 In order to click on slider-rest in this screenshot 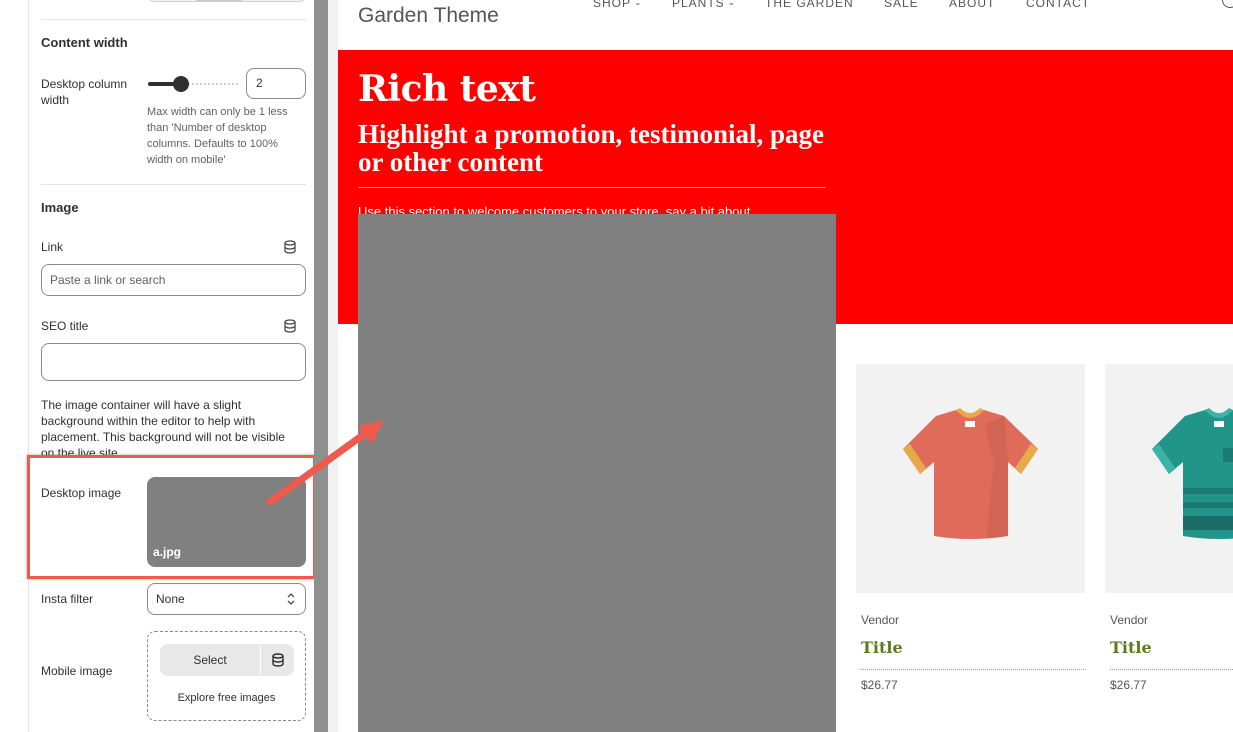, I will do `click(209, 84)`.